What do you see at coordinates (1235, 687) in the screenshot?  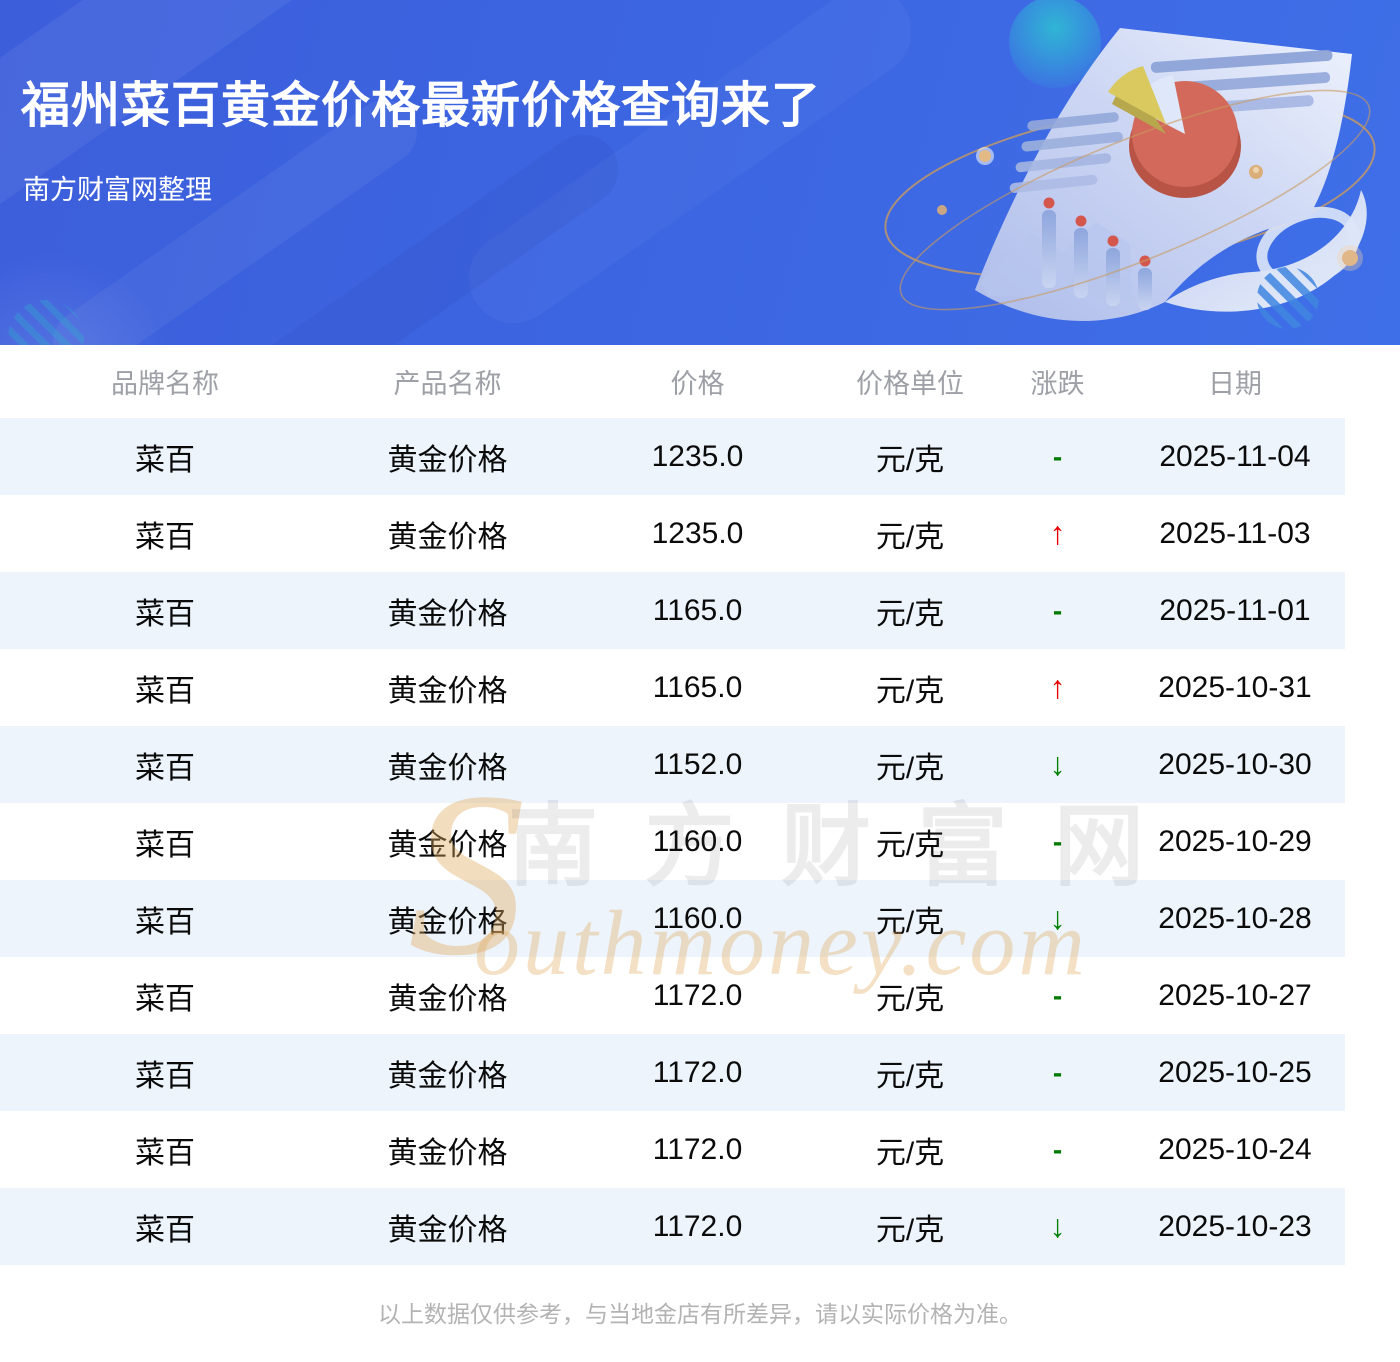 I see `date-cell: 2025-10-31` at bounding box center [1235, 687].